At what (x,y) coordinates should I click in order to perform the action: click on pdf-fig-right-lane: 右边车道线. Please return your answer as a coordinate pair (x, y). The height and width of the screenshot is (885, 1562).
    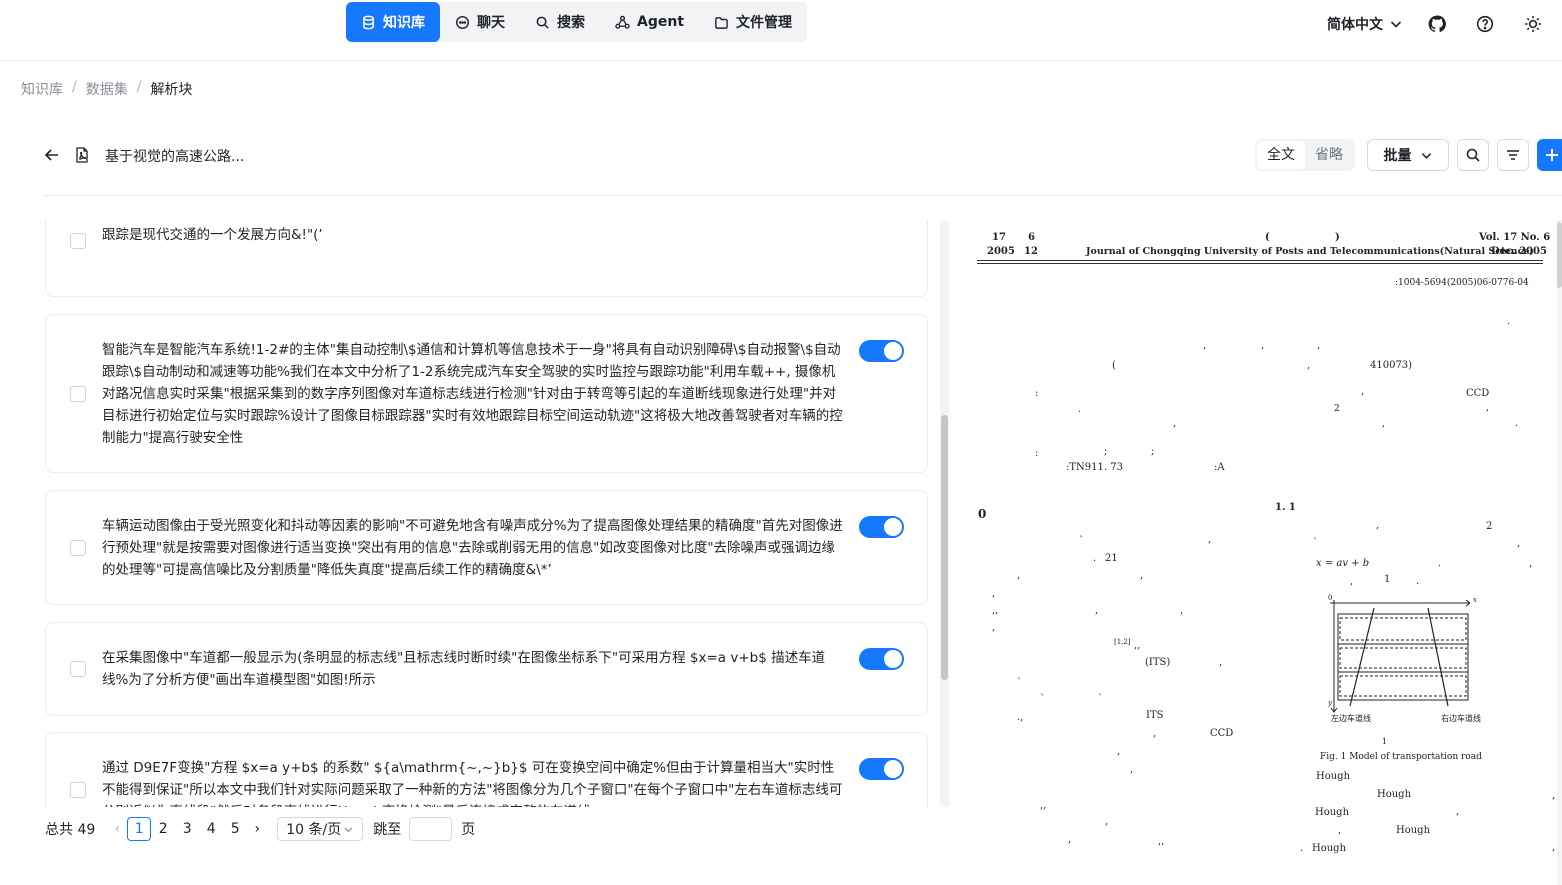
    Looking at the image, I should click on (1461, 718).